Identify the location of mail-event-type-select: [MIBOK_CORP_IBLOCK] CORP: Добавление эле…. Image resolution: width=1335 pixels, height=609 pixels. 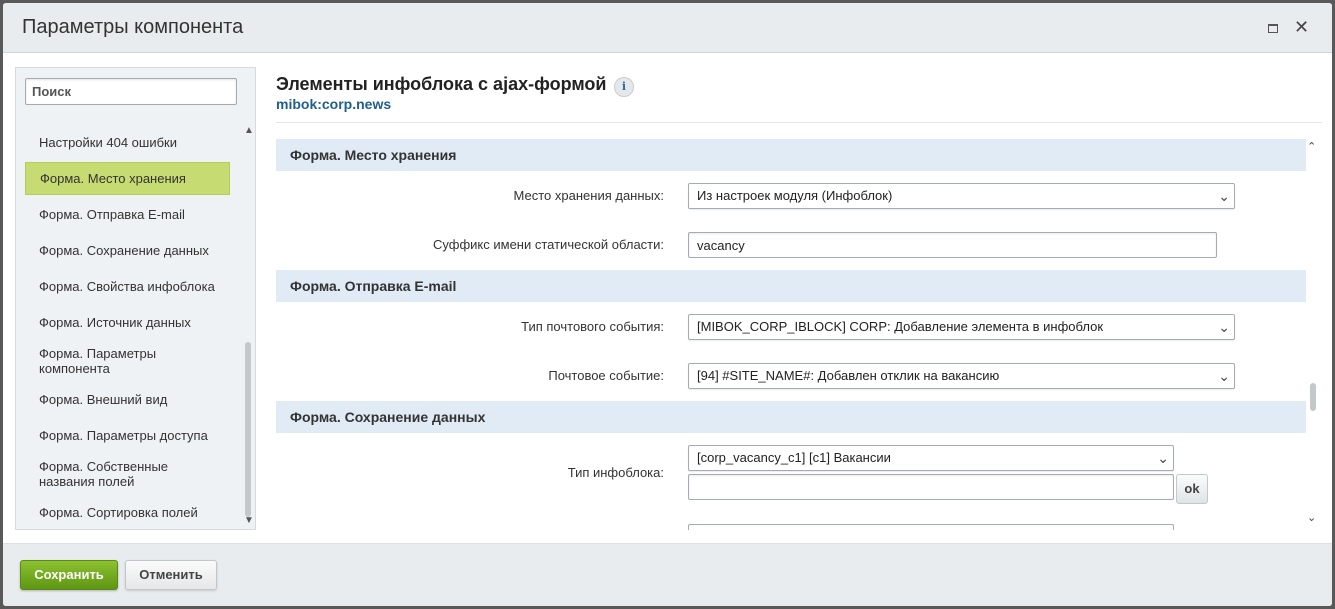
(961, 327).